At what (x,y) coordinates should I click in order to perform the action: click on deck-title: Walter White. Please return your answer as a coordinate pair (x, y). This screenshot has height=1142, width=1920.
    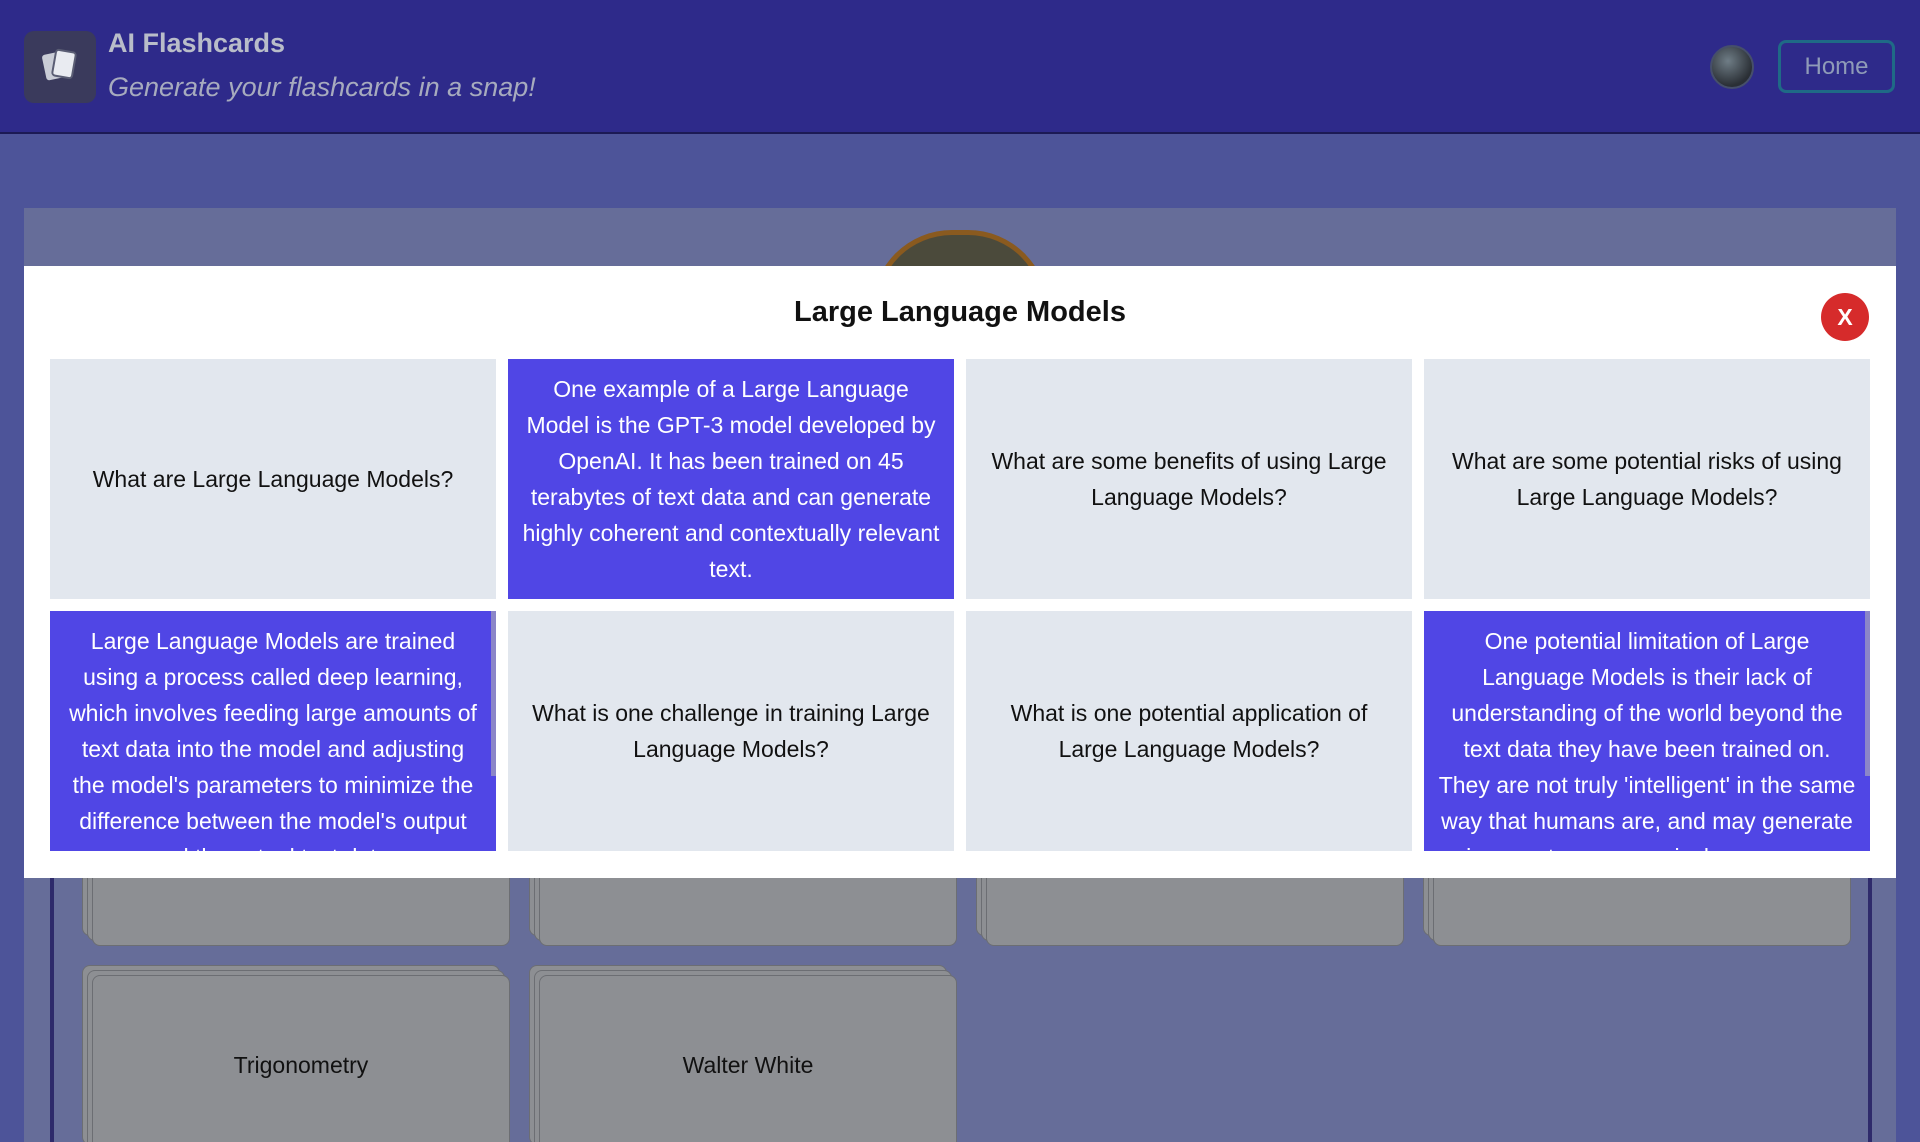
    Looking at the image, I should click on (748, 1064).